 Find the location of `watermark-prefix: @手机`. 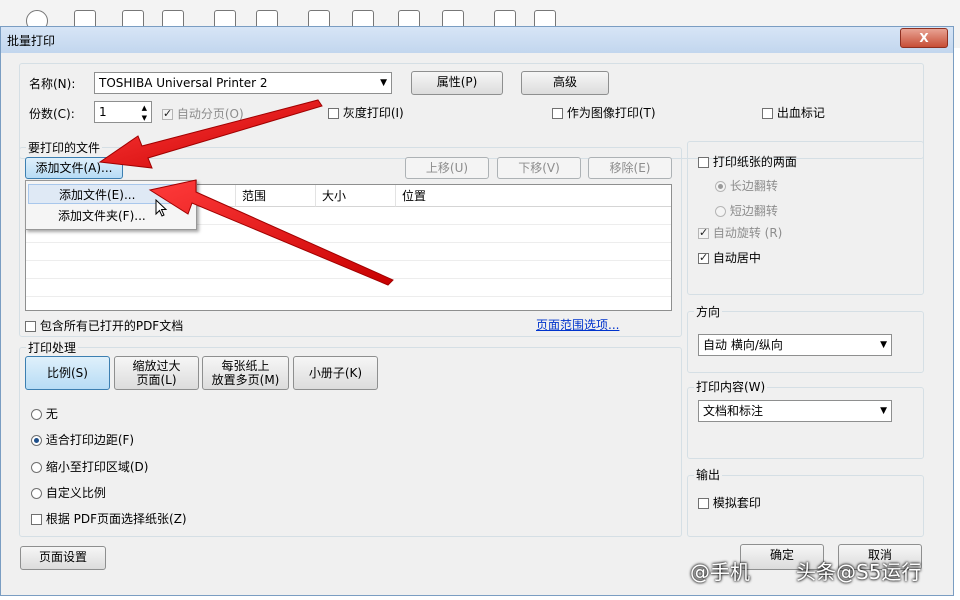

watermark-prefix: @手机 is located at coordinates (720, 572).